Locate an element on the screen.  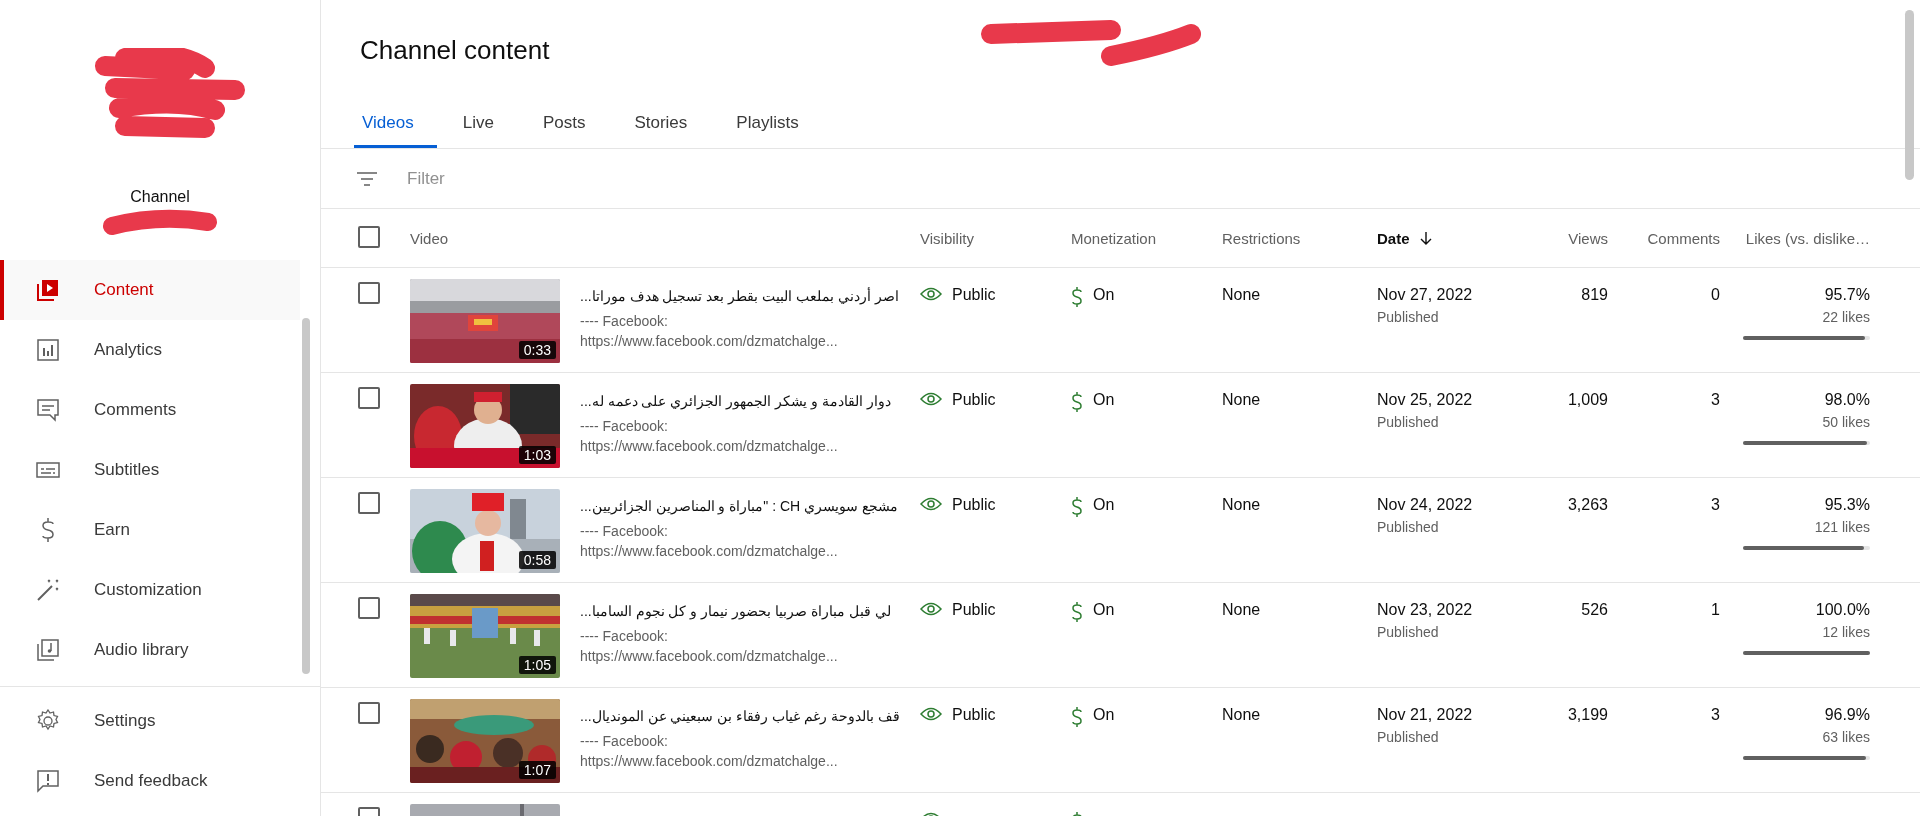
date-text: Nov 21, 2022 is located at coordinates (1425, 715).